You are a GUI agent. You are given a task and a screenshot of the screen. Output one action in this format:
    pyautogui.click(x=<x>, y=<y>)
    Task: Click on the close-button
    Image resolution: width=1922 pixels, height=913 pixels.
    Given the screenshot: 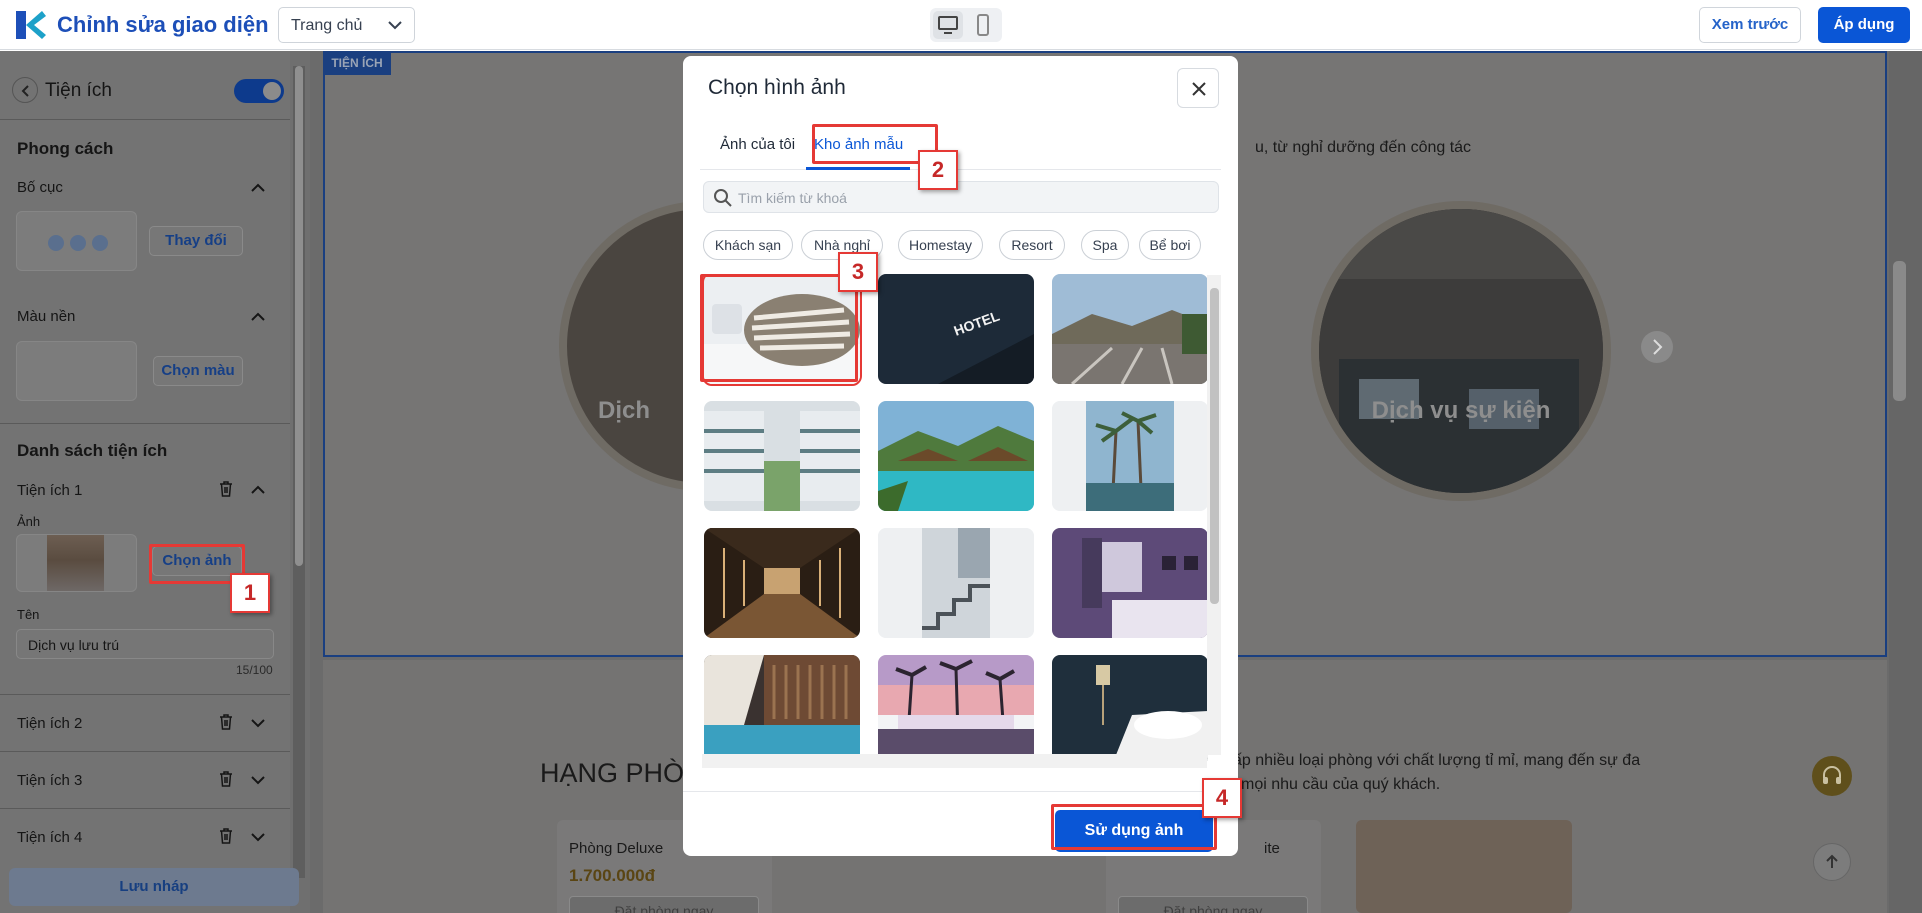 What is the action you would take?
    pyautogui.click(x=1198, y=88)
    